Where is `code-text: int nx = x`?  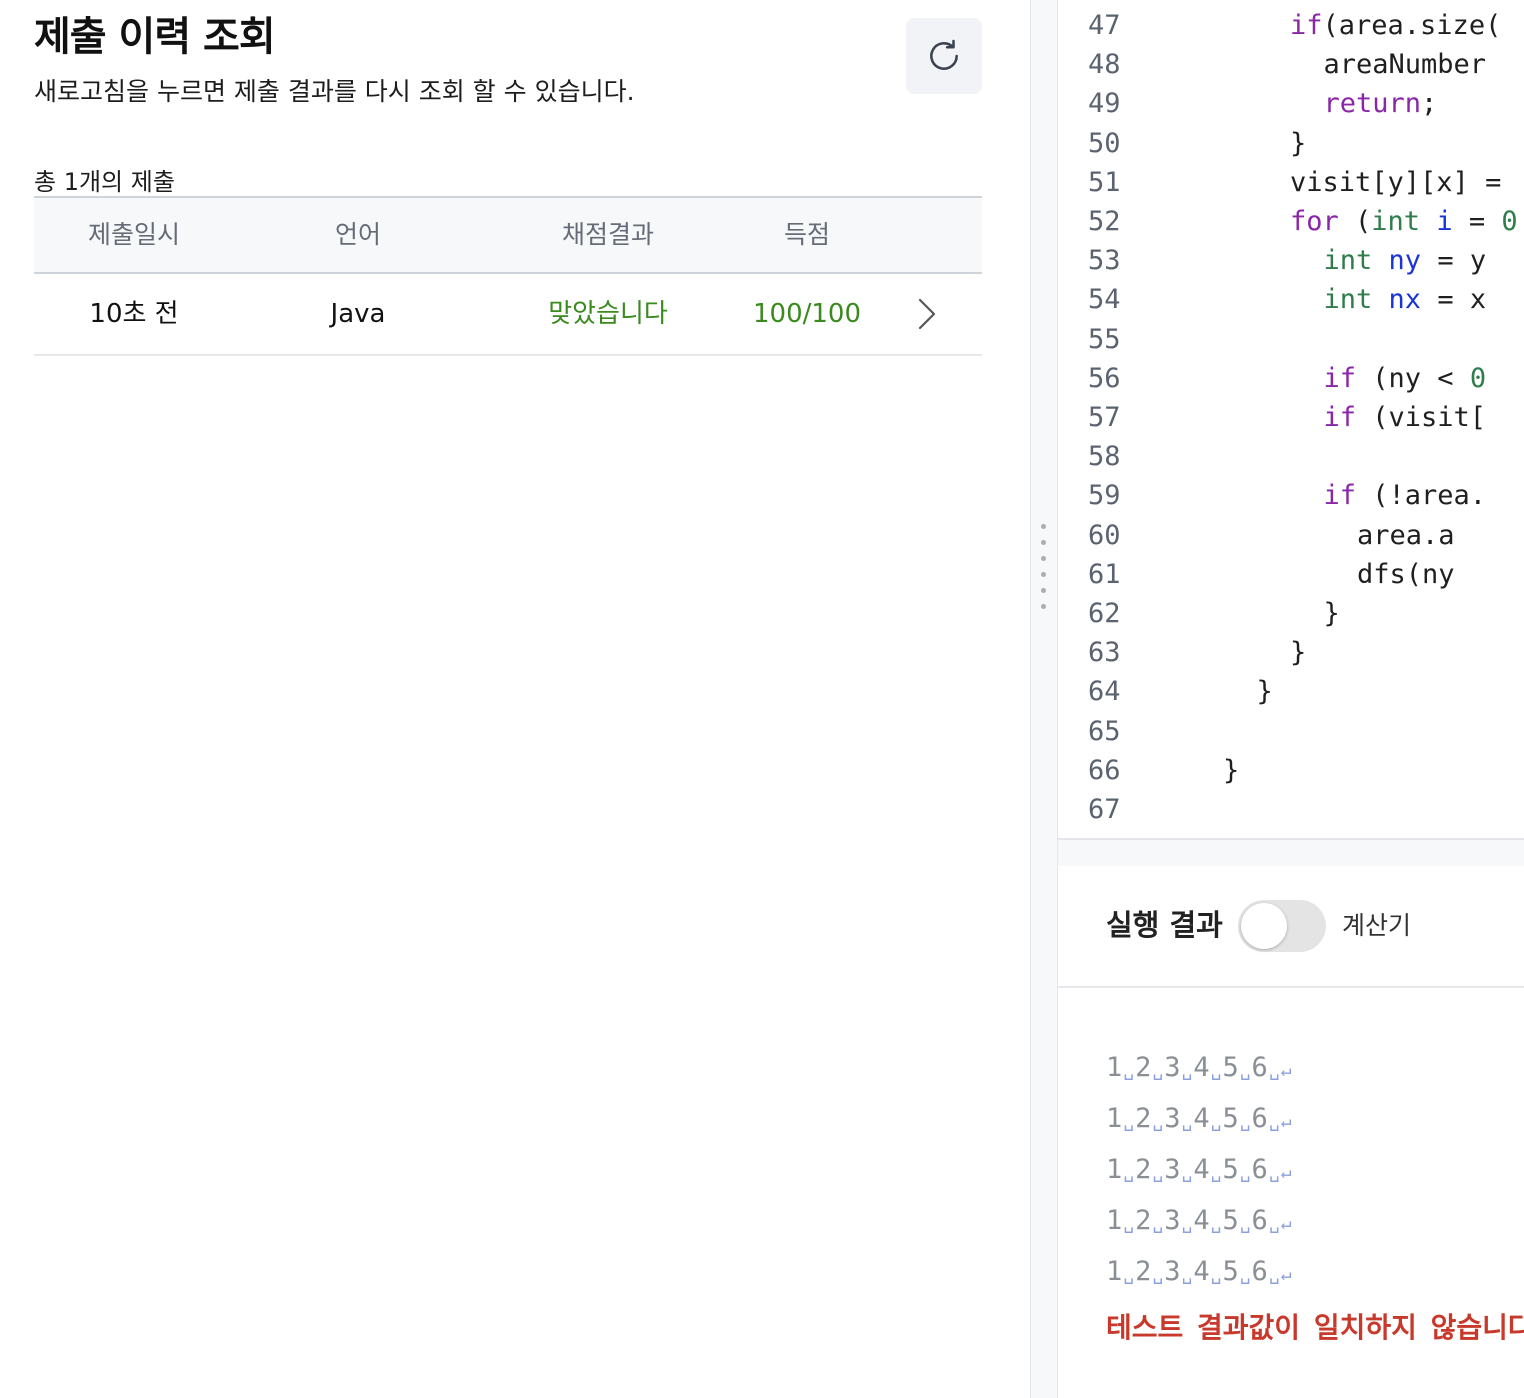
code-text: int nx = x is located at coordinates (1405, 299).